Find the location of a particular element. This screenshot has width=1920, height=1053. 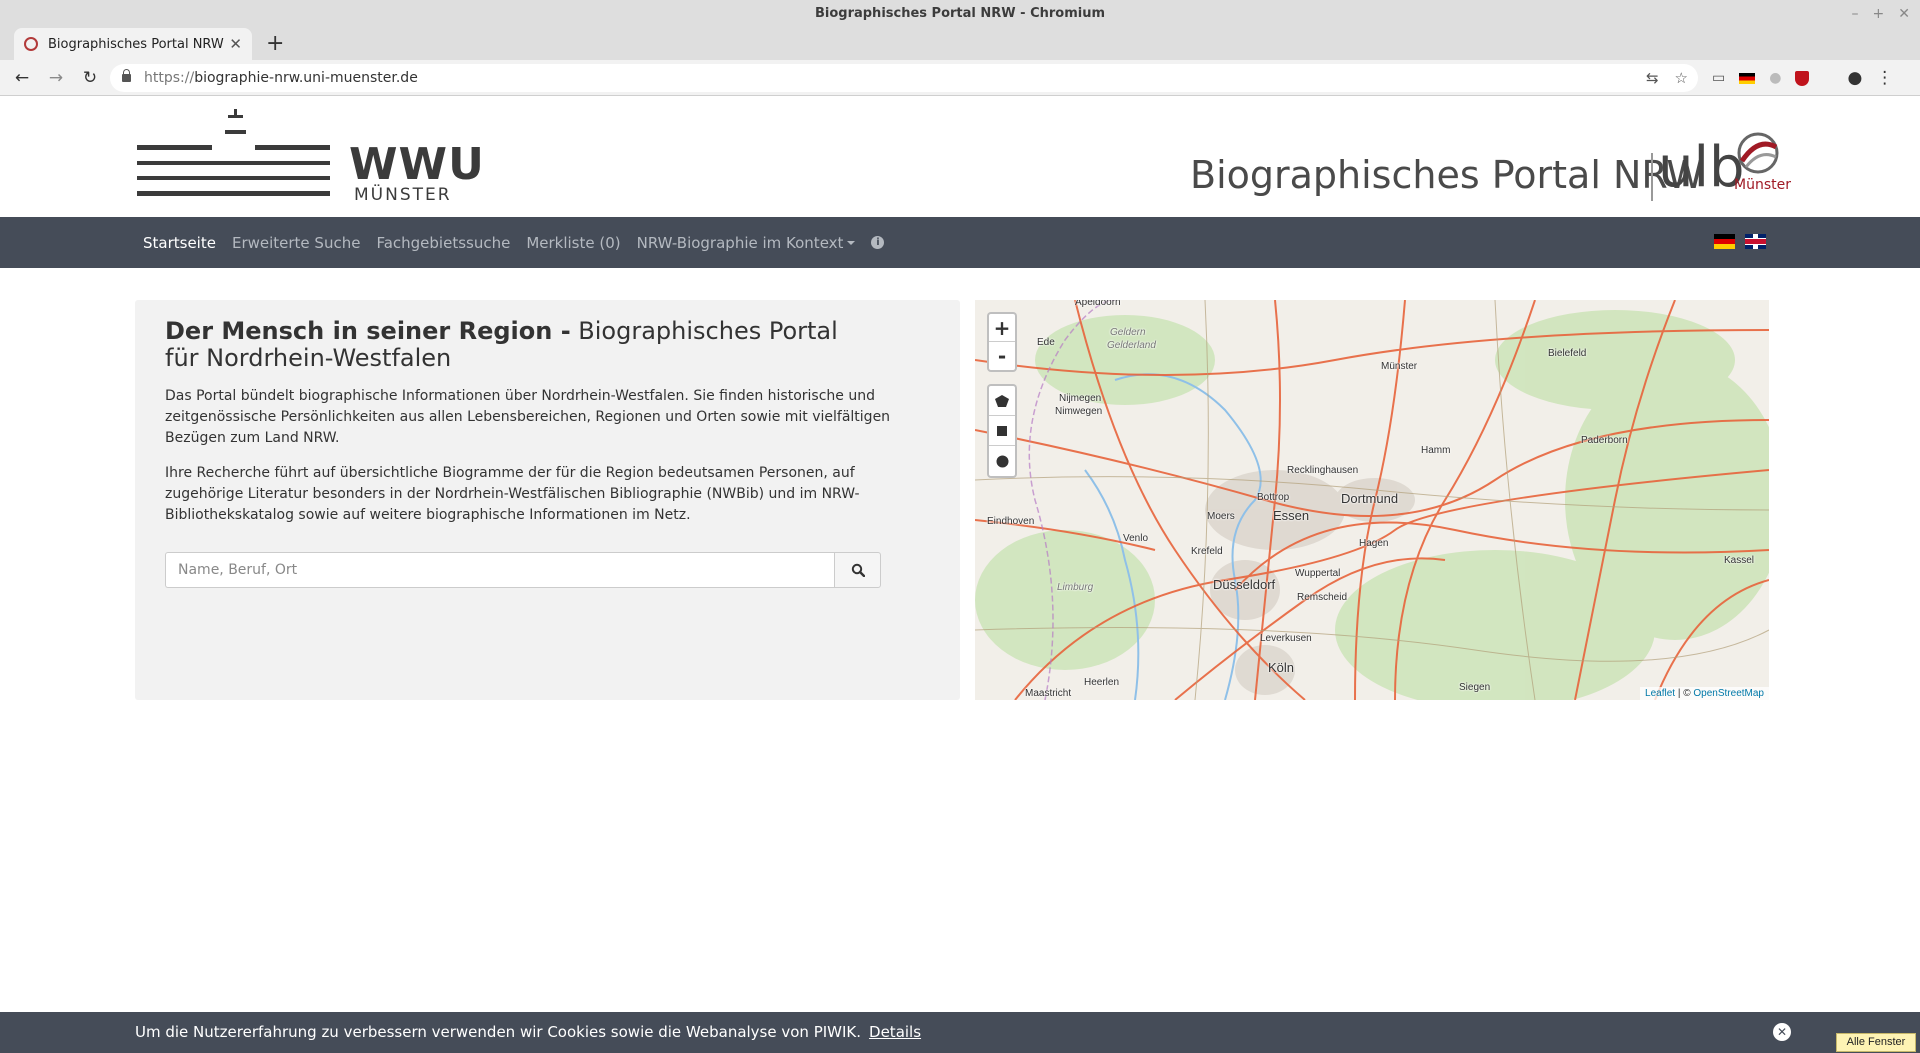

reload-icon: ↻ is located at coordinates (90, 78).